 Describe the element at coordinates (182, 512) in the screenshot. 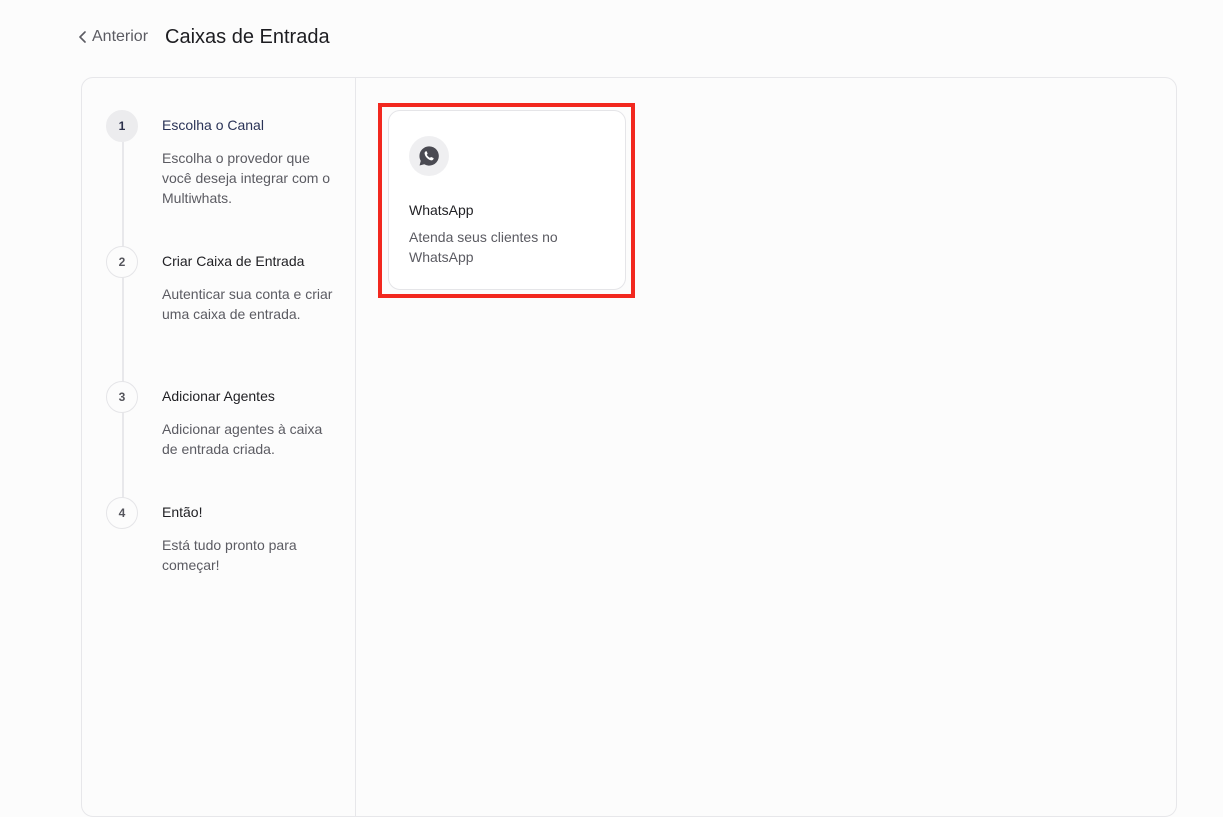

I see `step-title: Então!` at that location.